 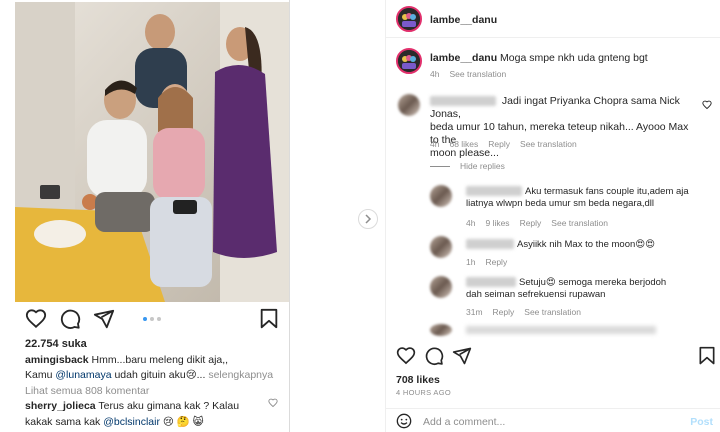 I want to click on comment-text: Hmm...baru meleng dikit aja,,, so click(x=160, y=360).